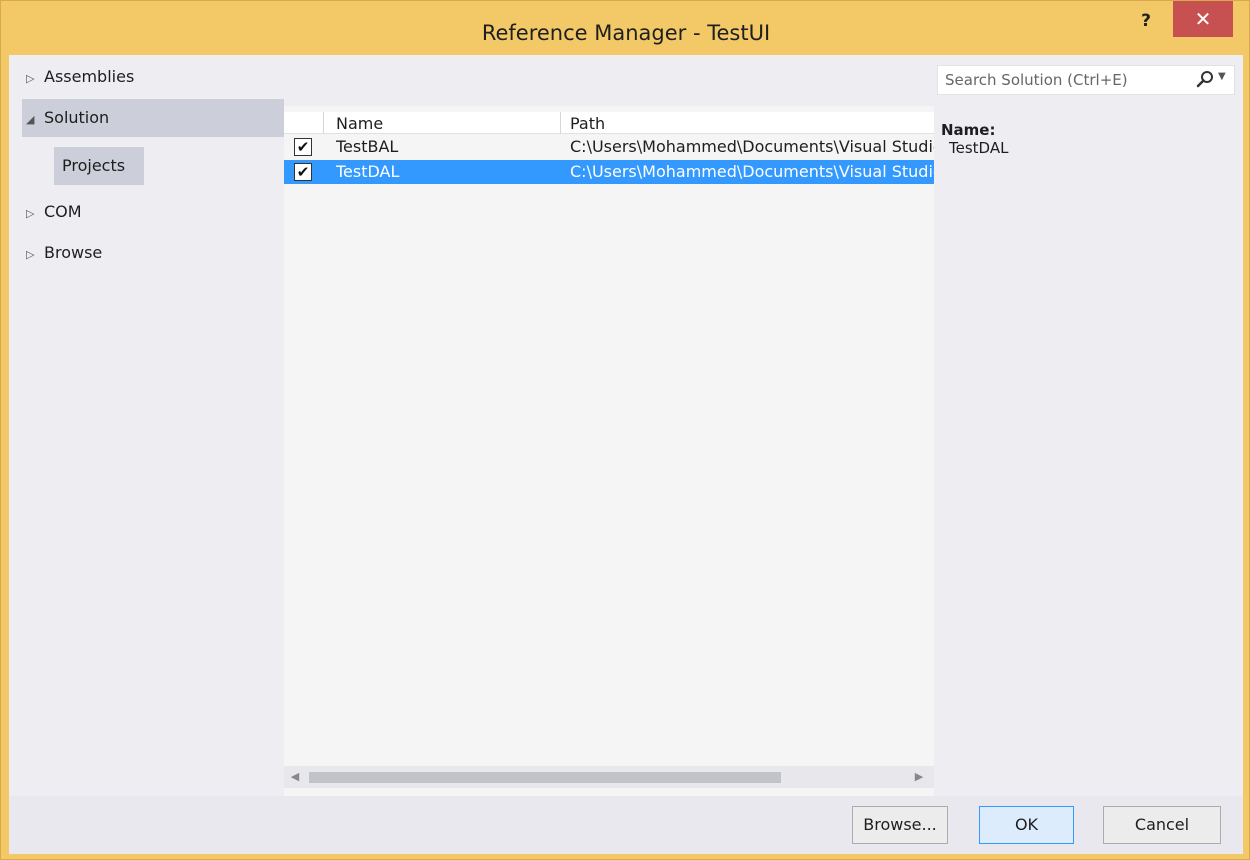 The image size is (1250, 860). Describe the element at coordinates (153, 212) in the screenshot. I see `nav-item-com: ▷ COM` at that location.